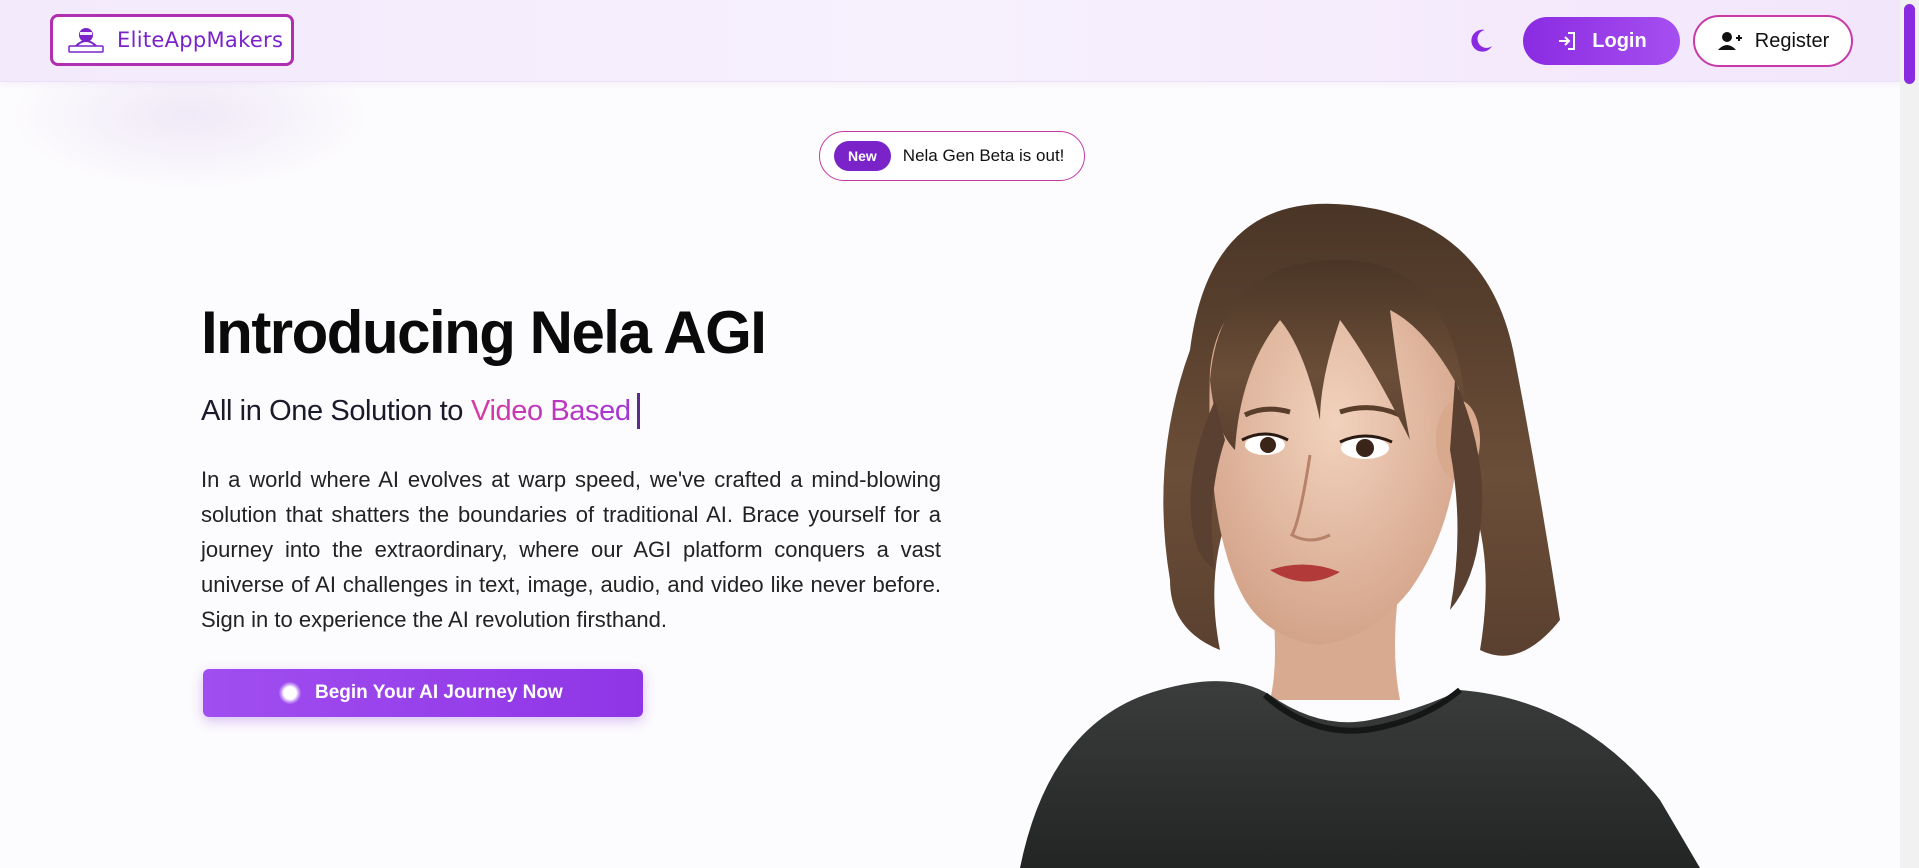 This screenshot has width=1919, height=868. Describe the element at coordinates (950, 41) in the screenshot. I see `top-nav: EliteAppMakers Login Register` at that location.